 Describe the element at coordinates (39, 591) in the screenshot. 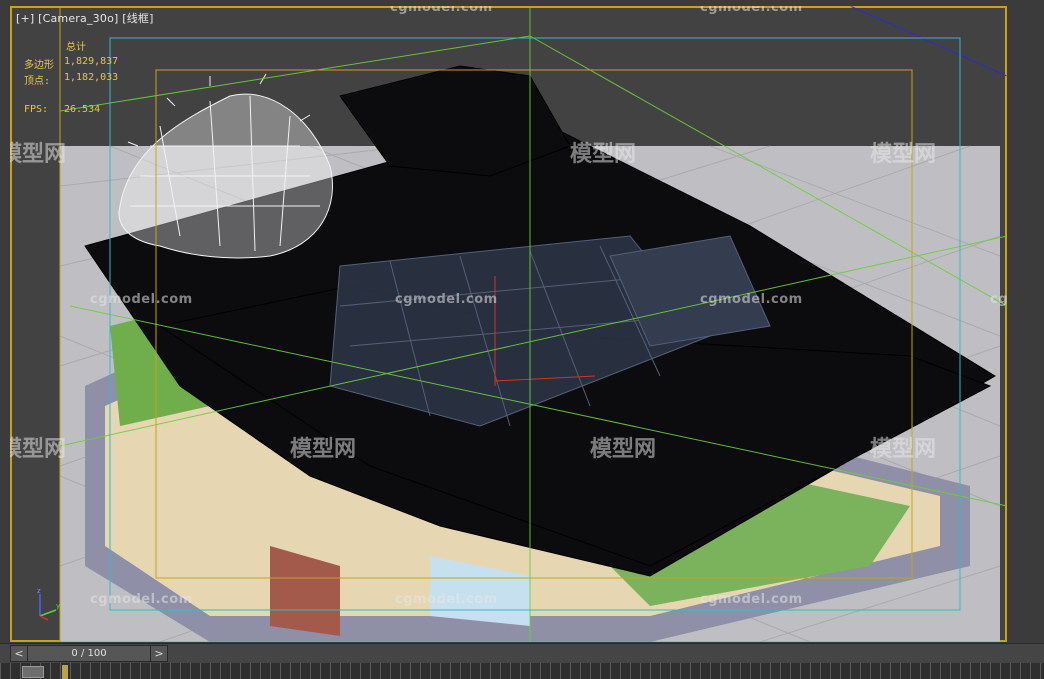

I see `svg-text: z` at that location.